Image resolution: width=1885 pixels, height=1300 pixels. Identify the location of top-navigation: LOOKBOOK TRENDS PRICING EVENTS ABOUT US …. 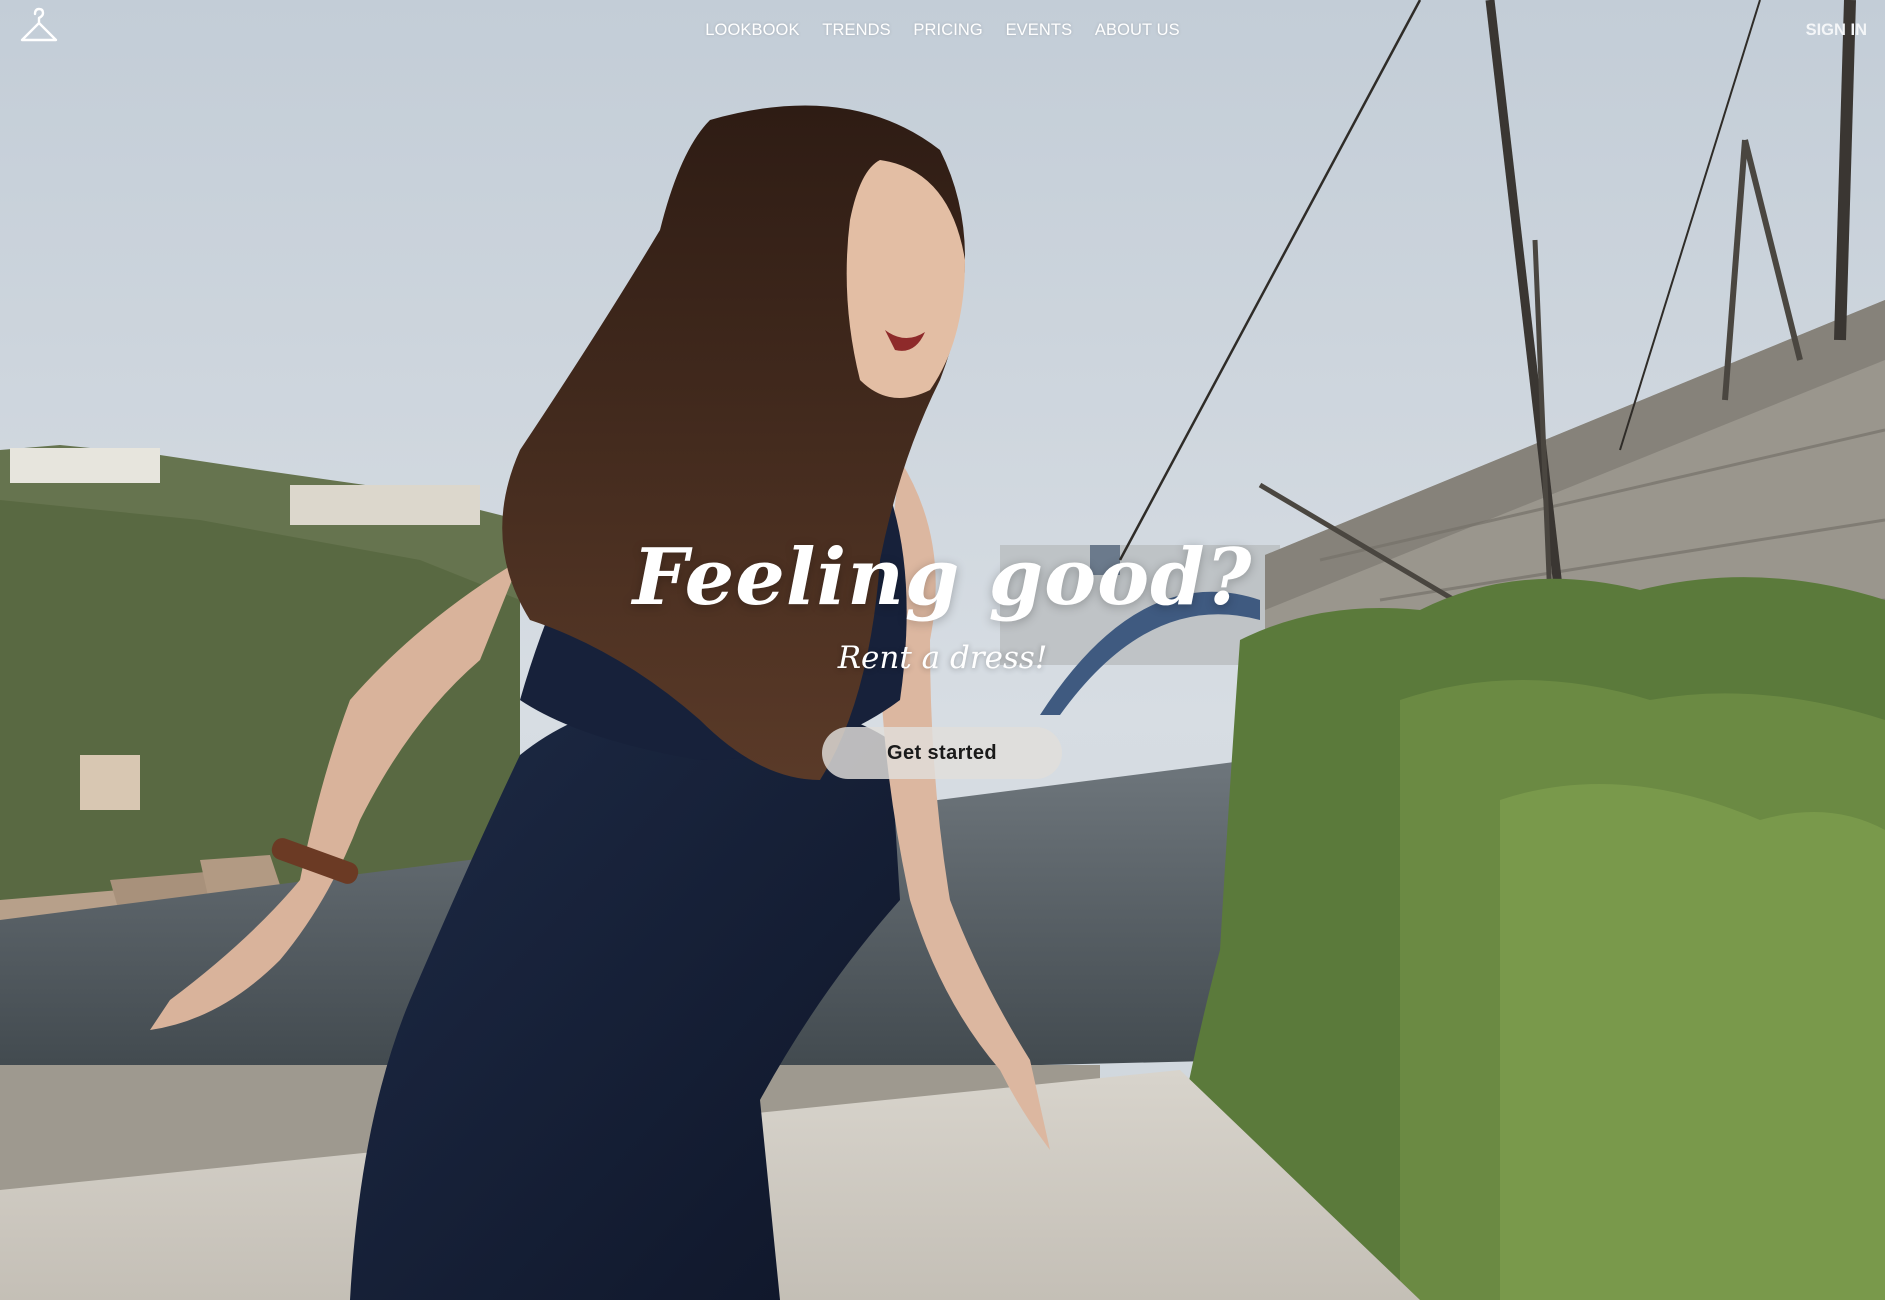
(942, 31).